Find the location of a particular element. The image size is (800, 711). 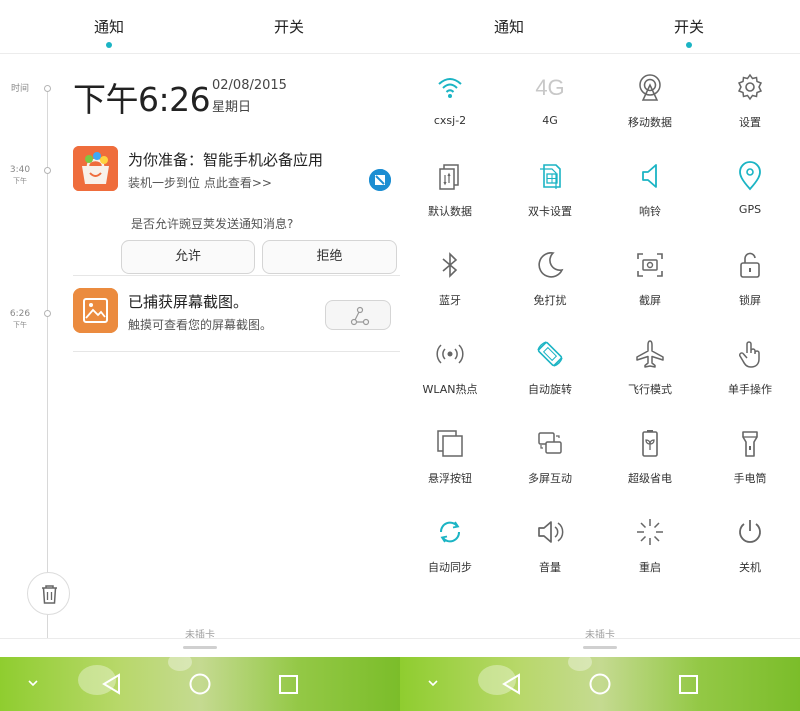

timeline-label: 6:26 下午 is located at coordinates (20, 320).